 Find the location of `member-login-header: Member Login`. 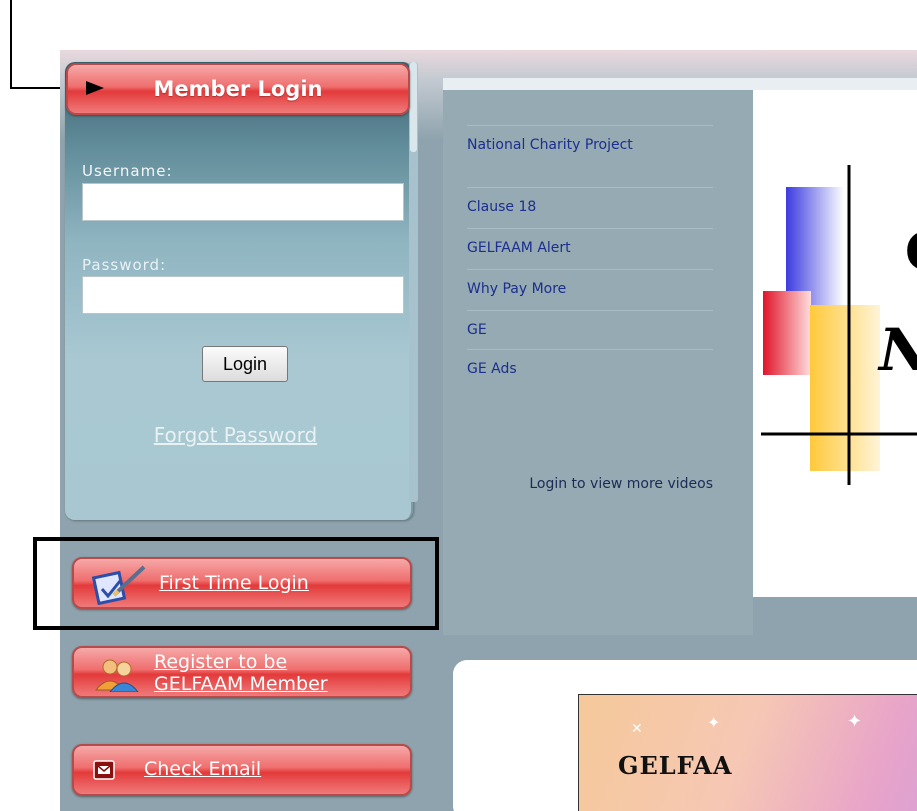

member-login-header: Member Login is located at coordinates (238, 89).